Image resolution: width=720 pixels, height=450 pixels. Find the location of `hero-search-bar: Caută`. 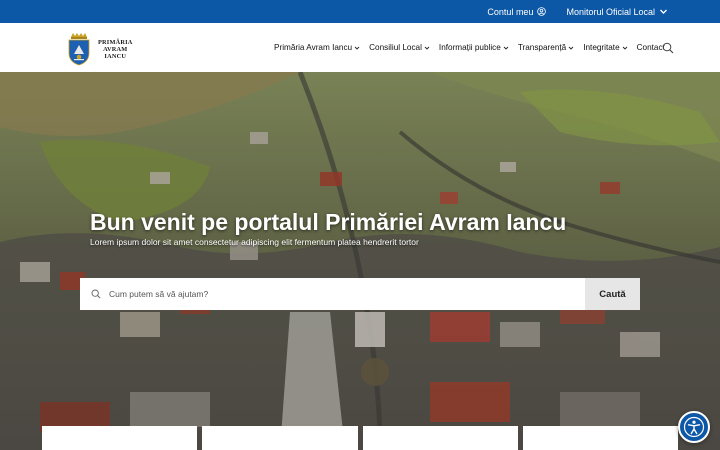

hero-search-bar: Caută is located at coordinates (360, 294).